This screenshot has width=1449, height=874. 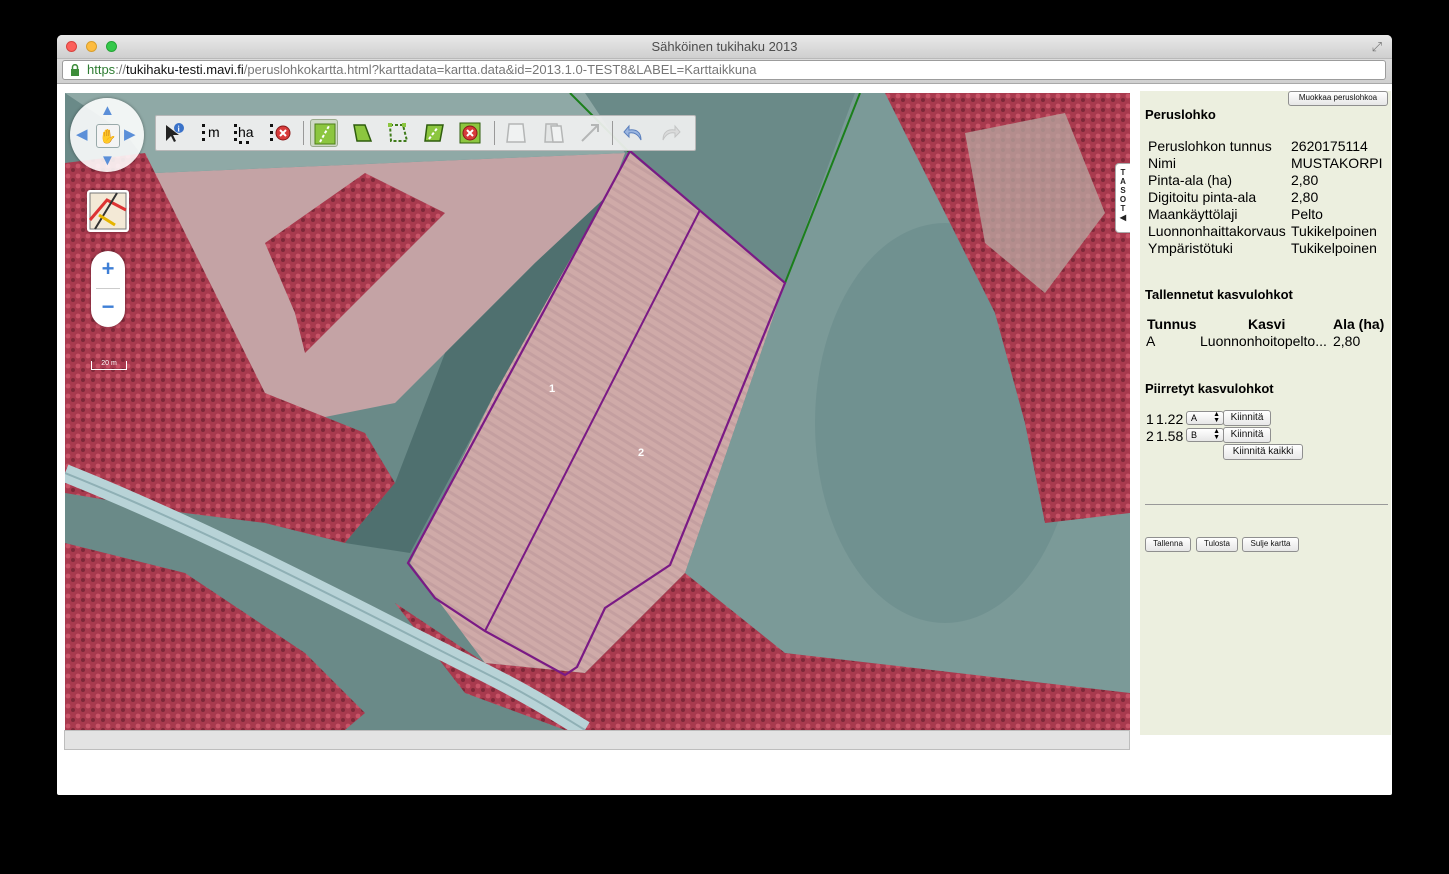 What do you see at coordinates (1205, 435) in the screenshot?
I see `crop-select: B ▲ ▼` at bounding box center [1205, 435].